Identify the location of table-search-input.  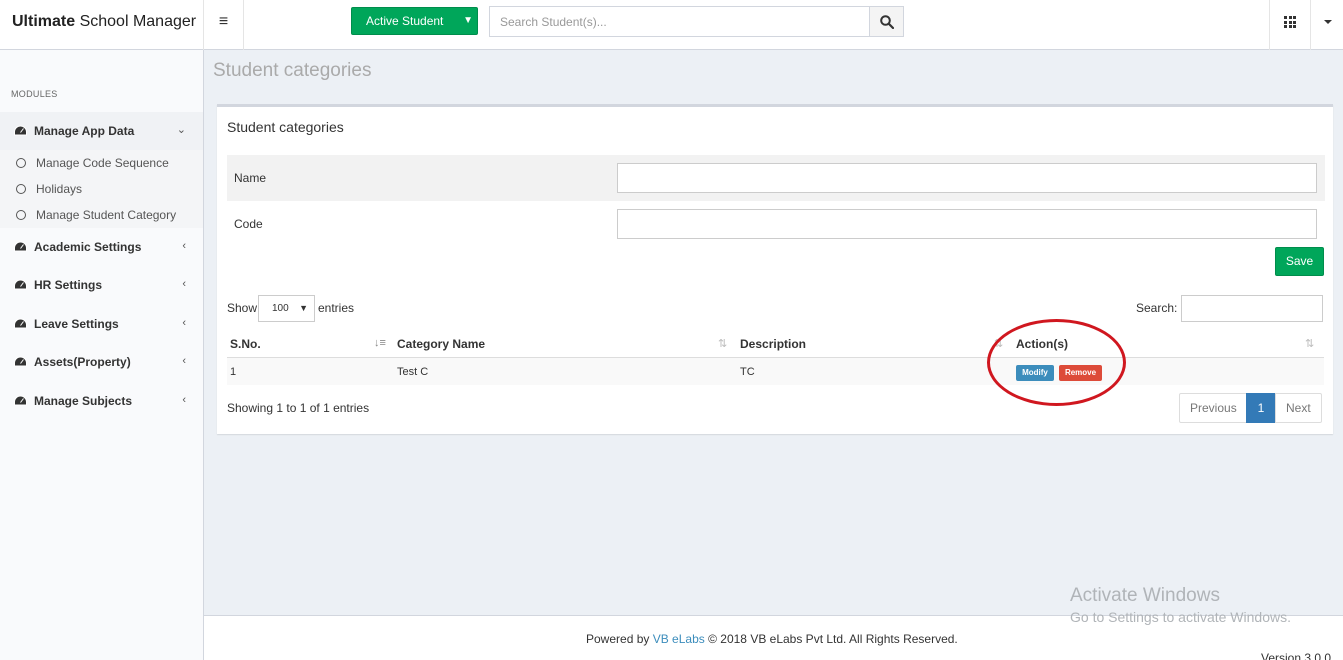
(1252, 308).